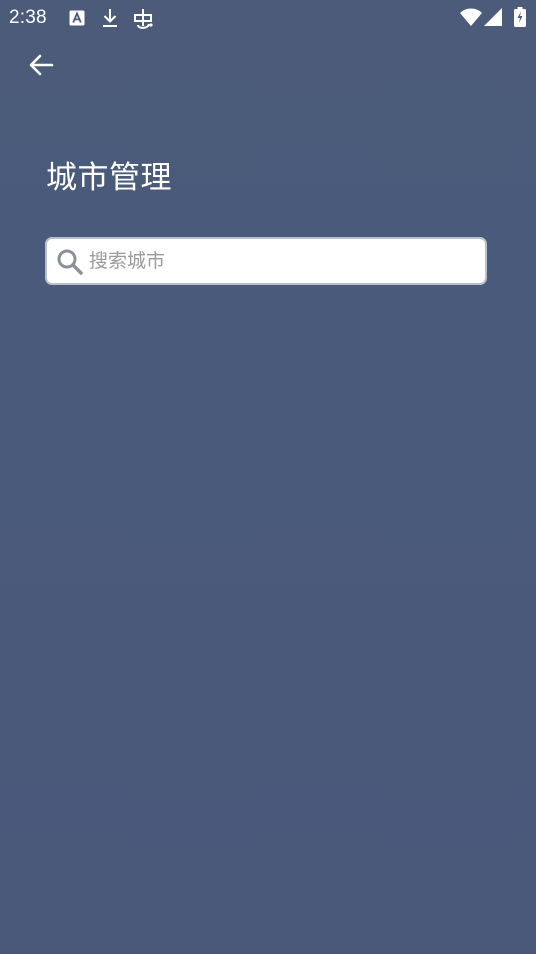 This screenshot has width=536, height=954. Describe the element at coordinates (28, 17) in the screenshot. I see `status-time: 2:38` at that location.